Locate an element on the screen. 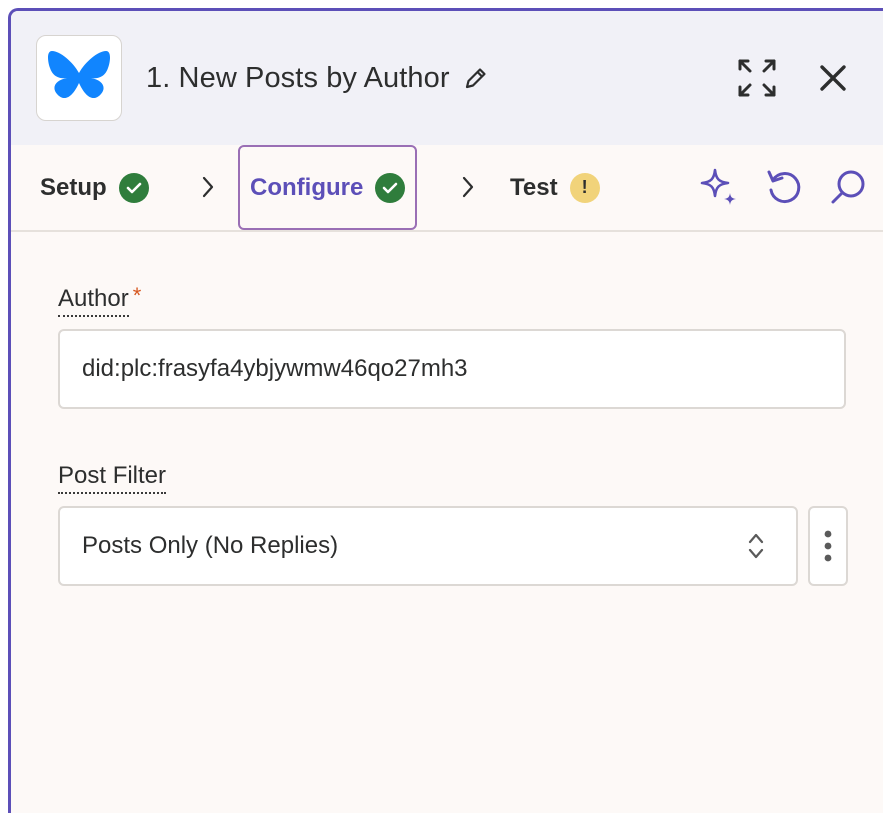 This screenshot has width=883, height=813. undo-button is located at coordinates (784, 187).